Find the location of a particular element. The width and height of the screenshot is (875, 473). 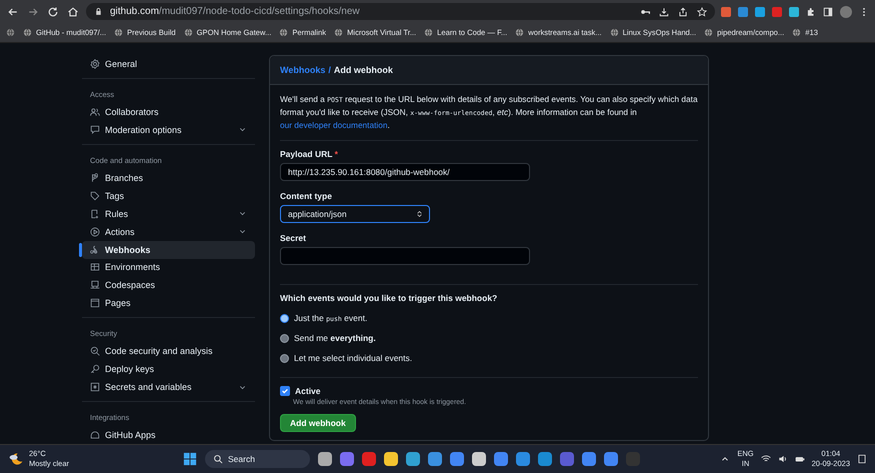

active-checkbox is located at coordinates (285, 391).